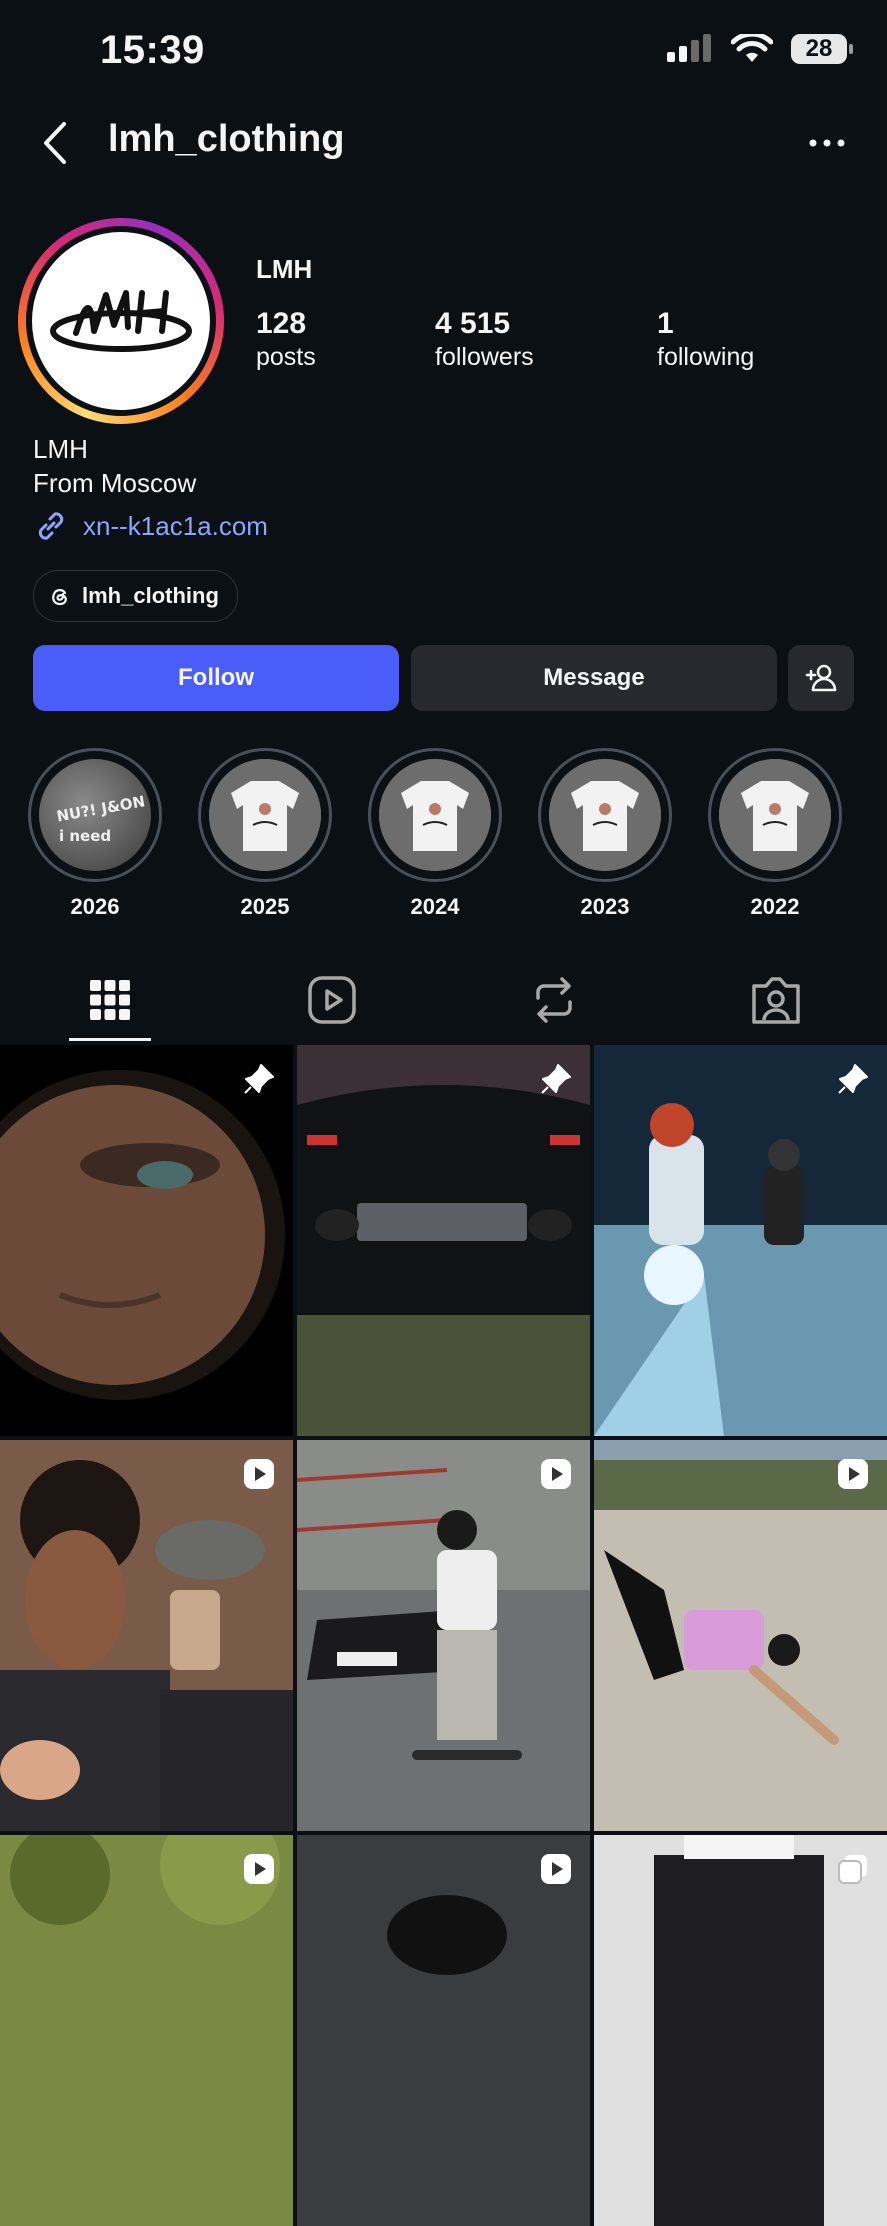  I want to click on followers-stat: 4 515 followers, so click(484, 339).